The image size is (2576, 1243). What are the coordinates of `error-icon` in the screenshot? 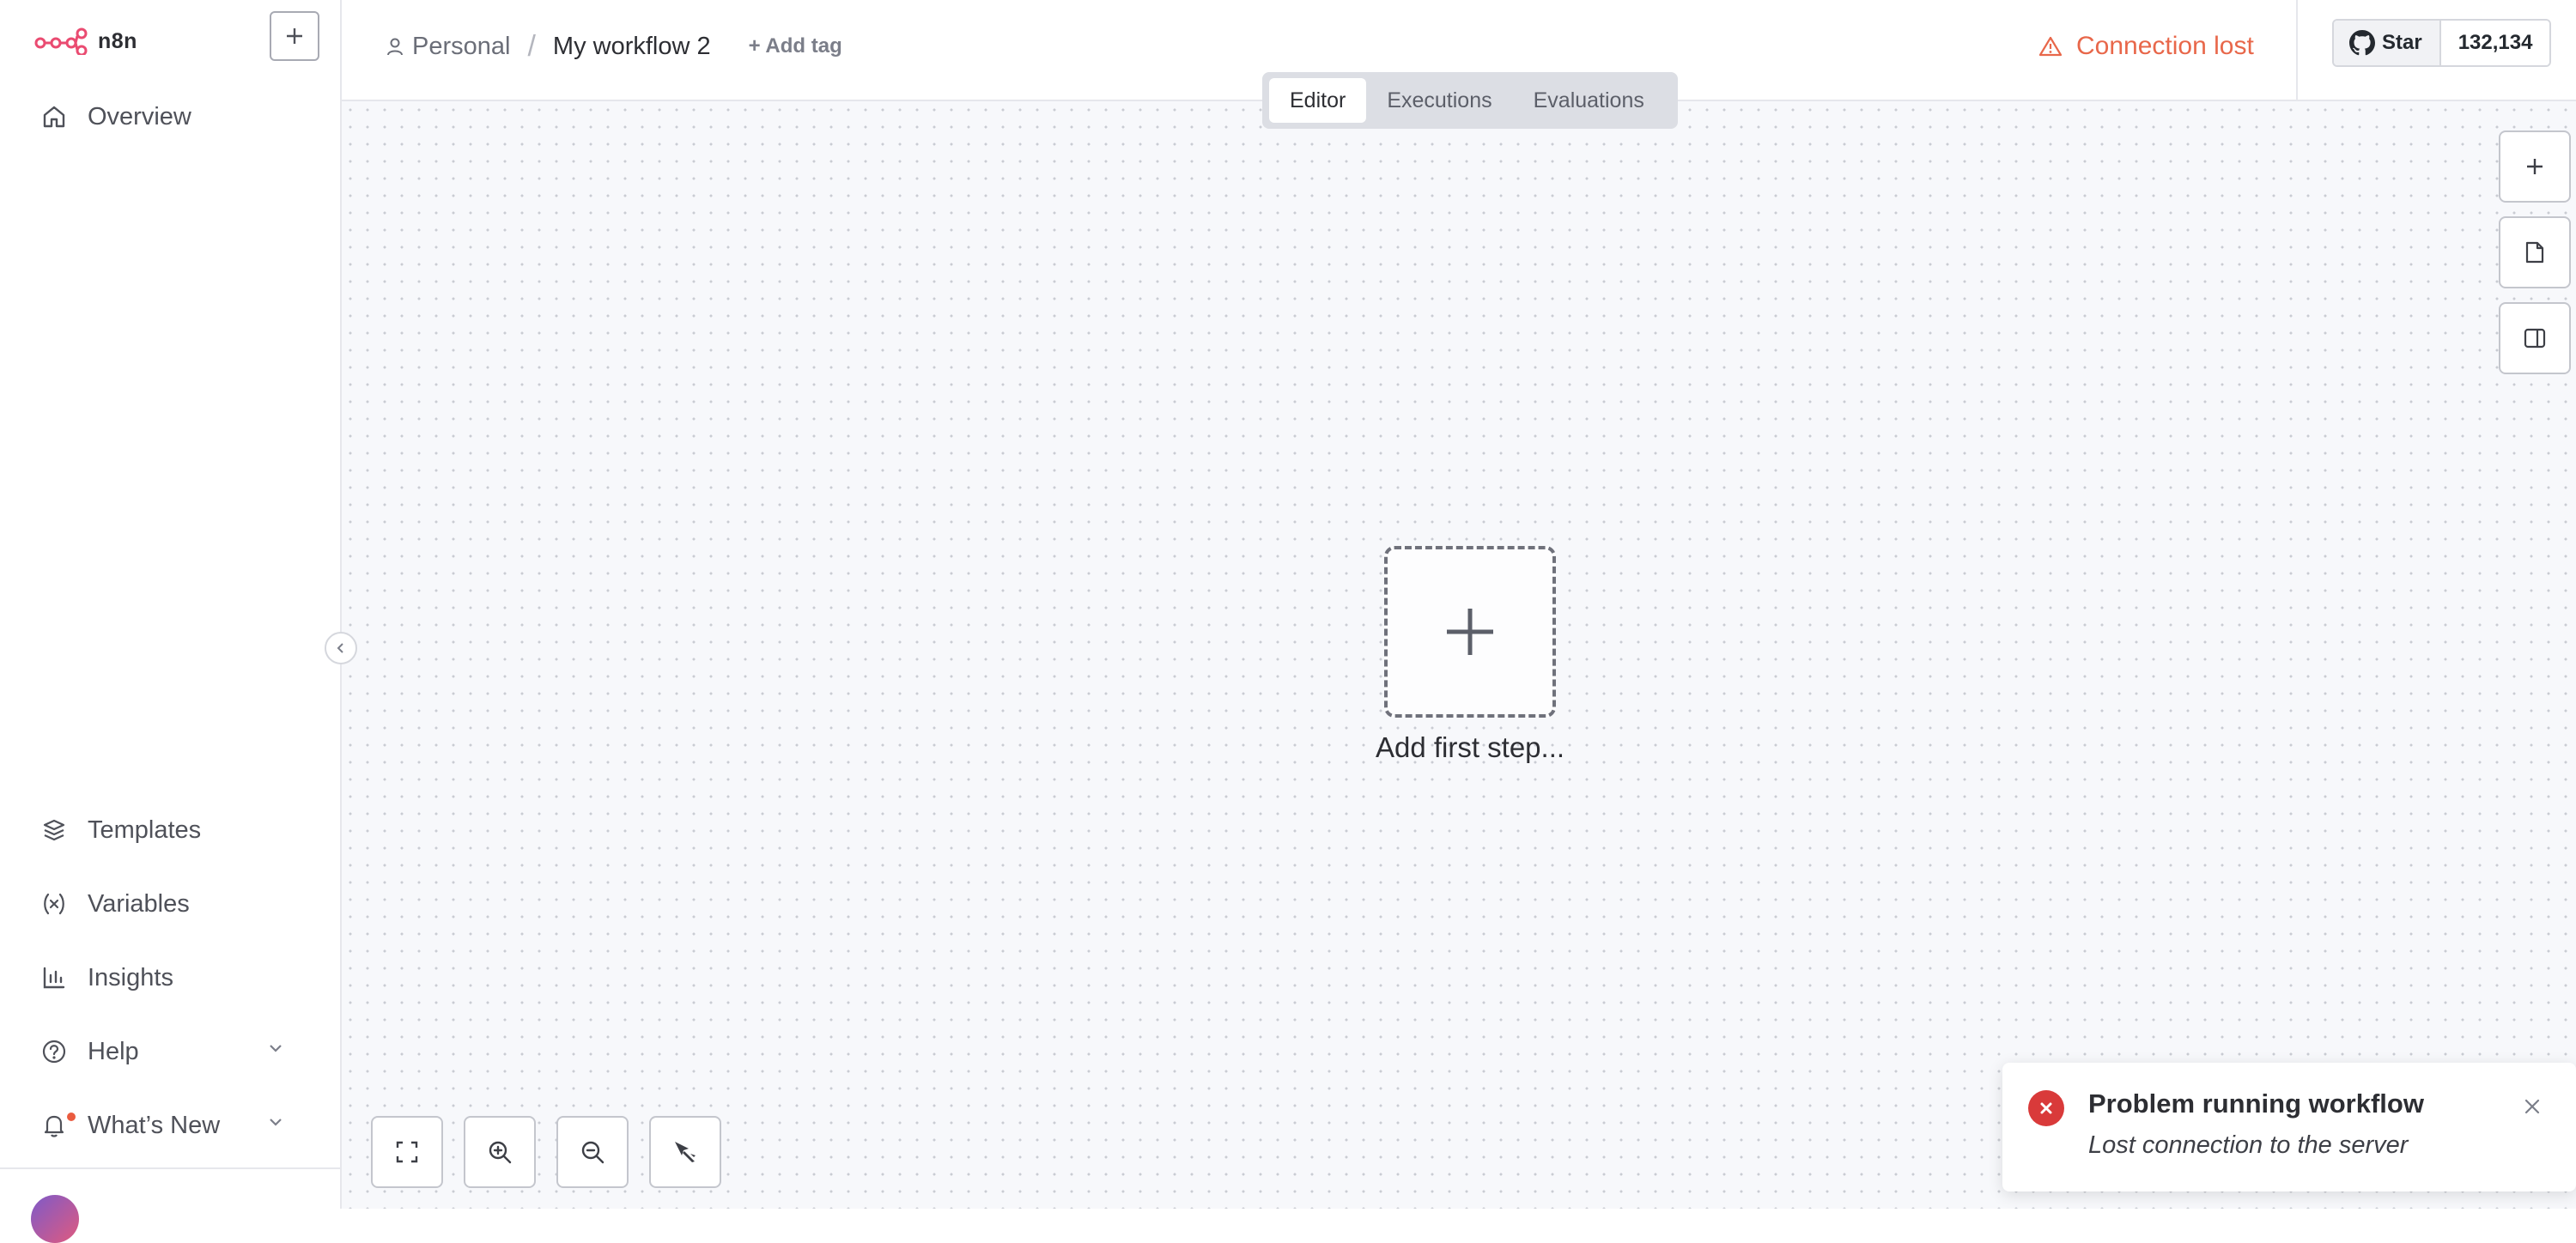 It's located at (2046, 1108).